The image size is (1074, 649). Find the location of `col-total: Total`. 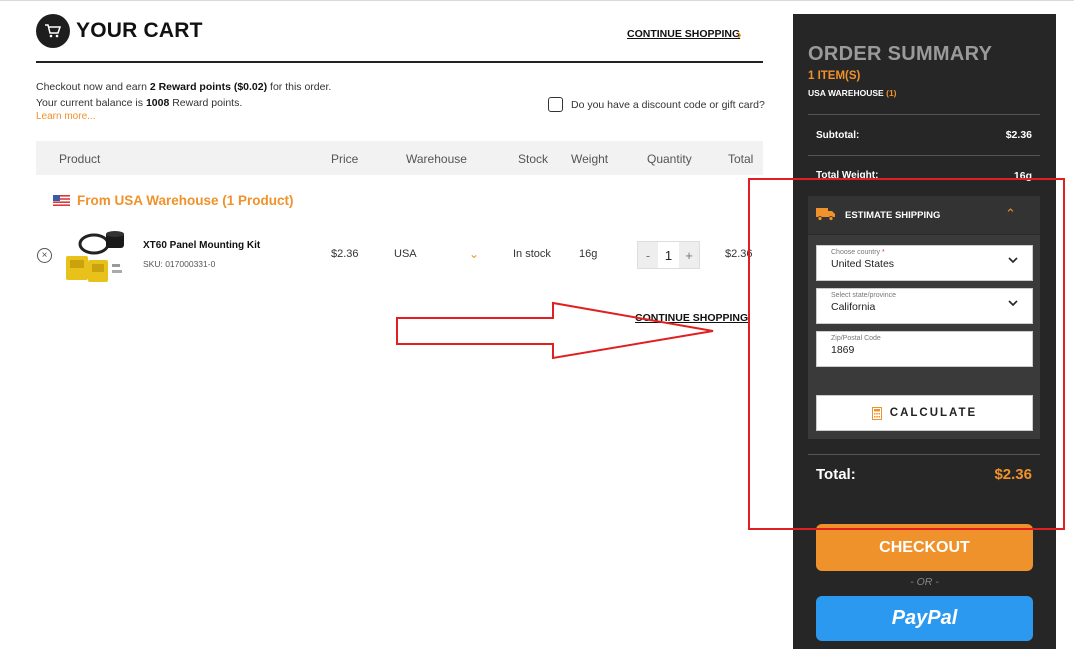

col-total: Total is located at coordinates (741, 159).